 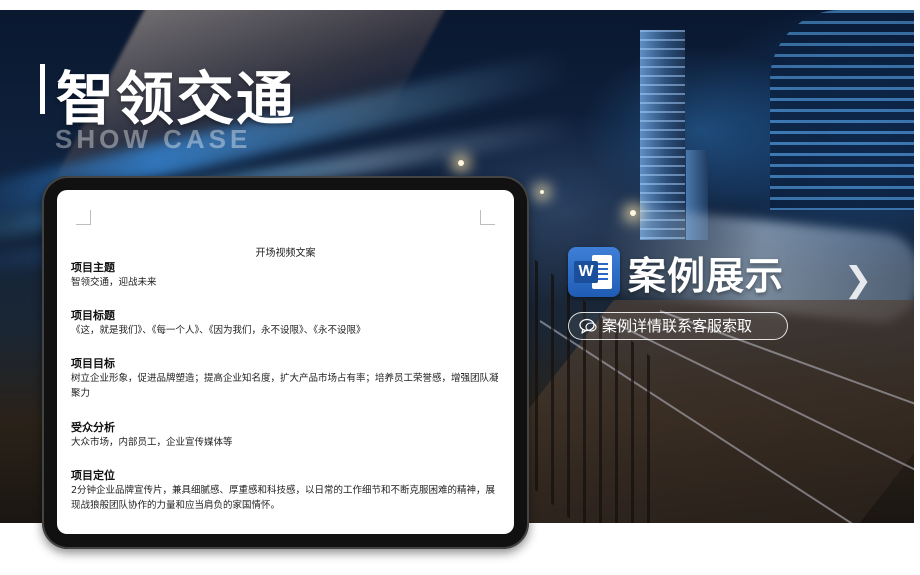 What do you see at coordinates (286, 275) in the screenshot?
I see `document-section: 项目主题 智领交通，迎战未来` at bounding box center [286, 275].